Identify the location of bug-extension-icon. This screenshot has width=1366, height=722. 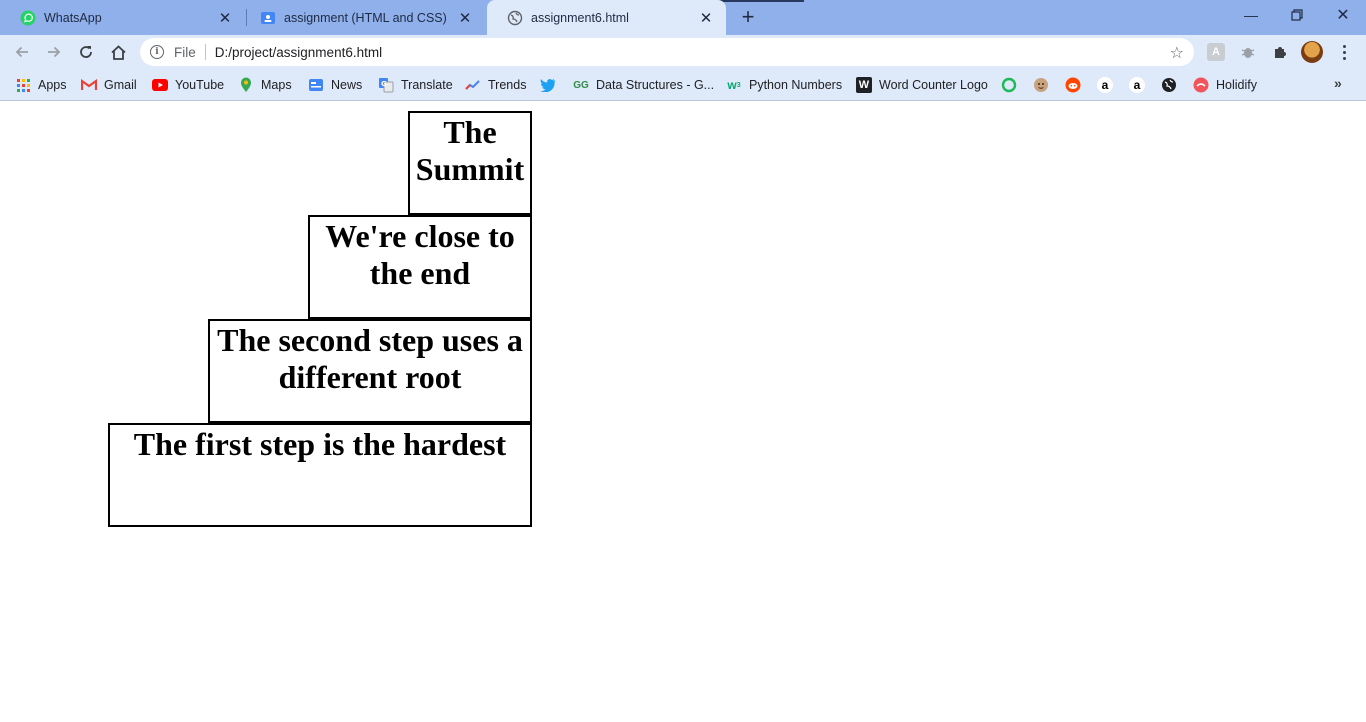
(1248, 52).